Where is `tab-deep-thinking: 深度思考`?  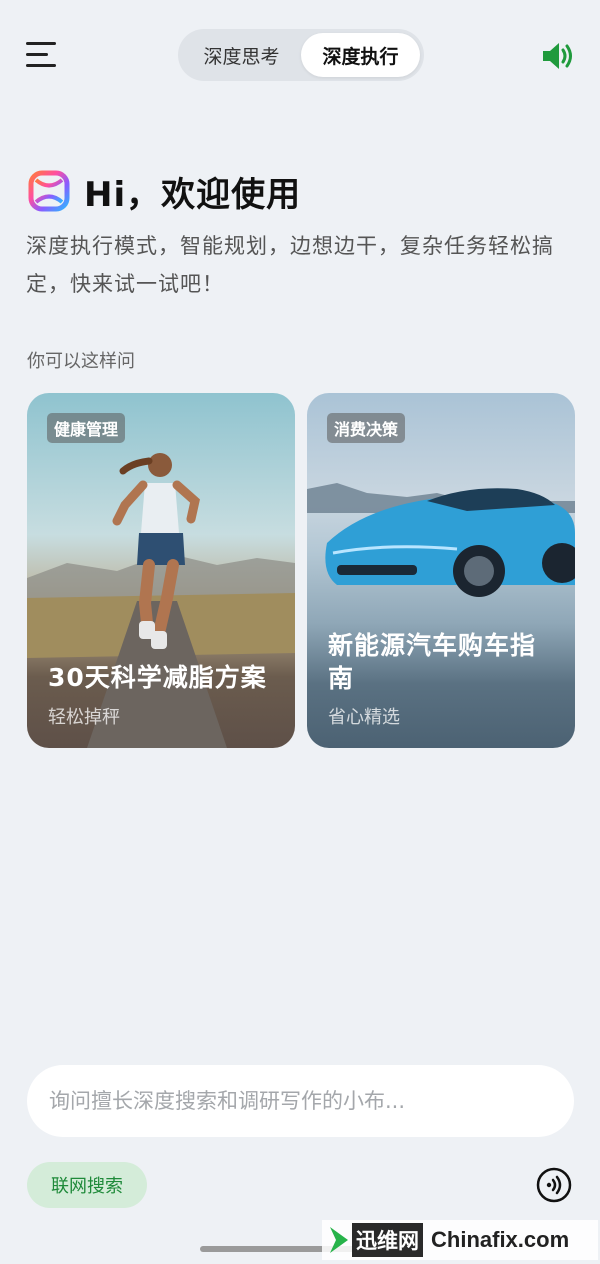 tab-deep-thinking: 深度思考 is located at coordinates (241, 55).